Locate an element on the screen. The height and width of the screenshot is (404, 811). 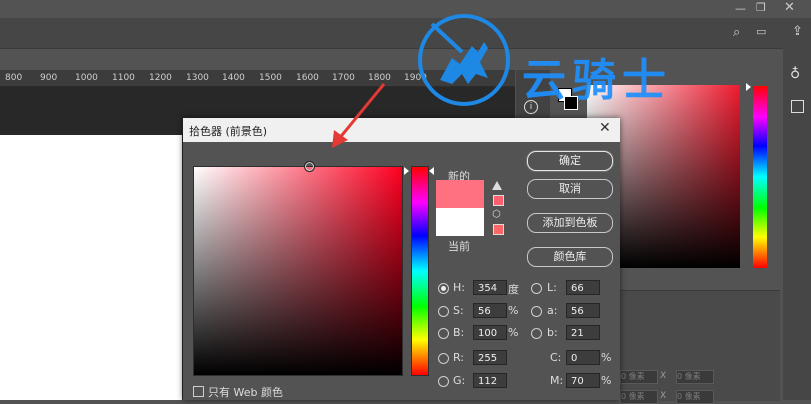
ruler-tick: 800 is located at coordinates (14, 78).